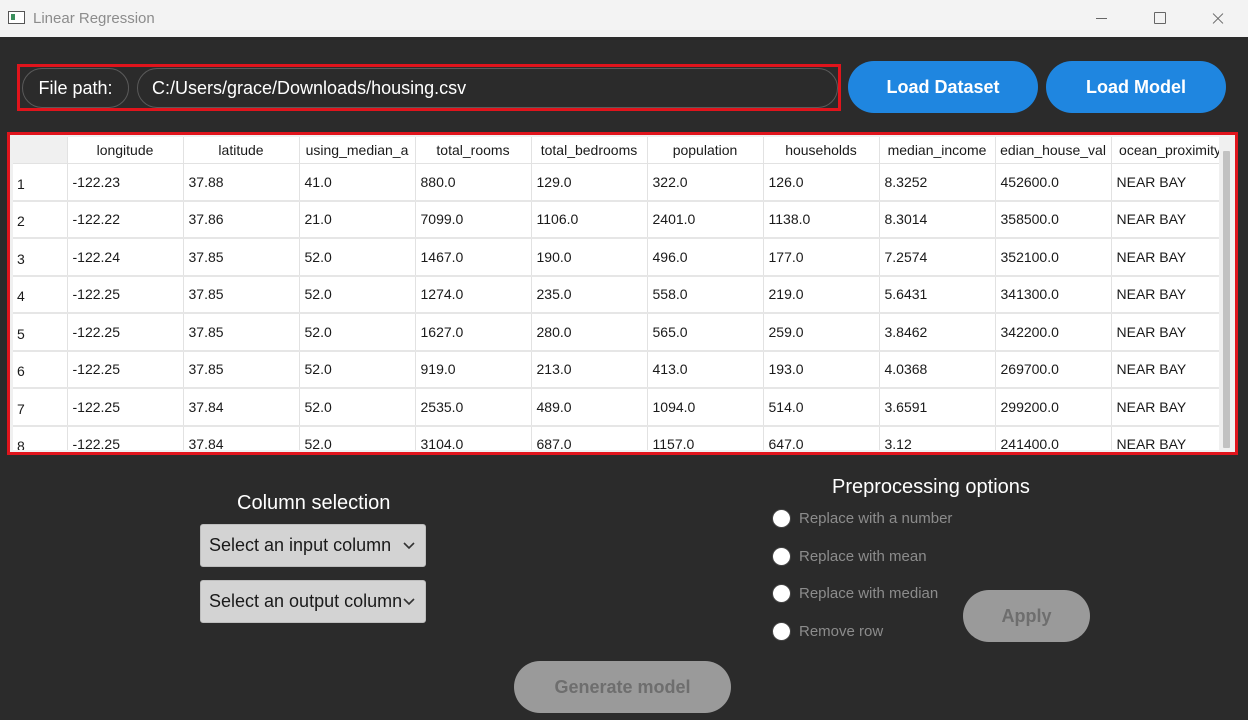  I want to click on table-cell: 413.0, so click(705, 369).